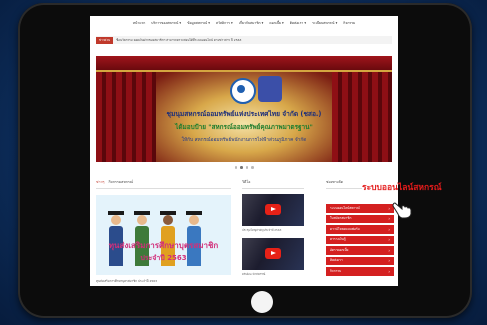 The image size is (487, 325). Describe the element at coordinates (198, 23) in the screenshot. I see `nav-item-info: ข้อมูลสหกรณ์ ▾` at that location.